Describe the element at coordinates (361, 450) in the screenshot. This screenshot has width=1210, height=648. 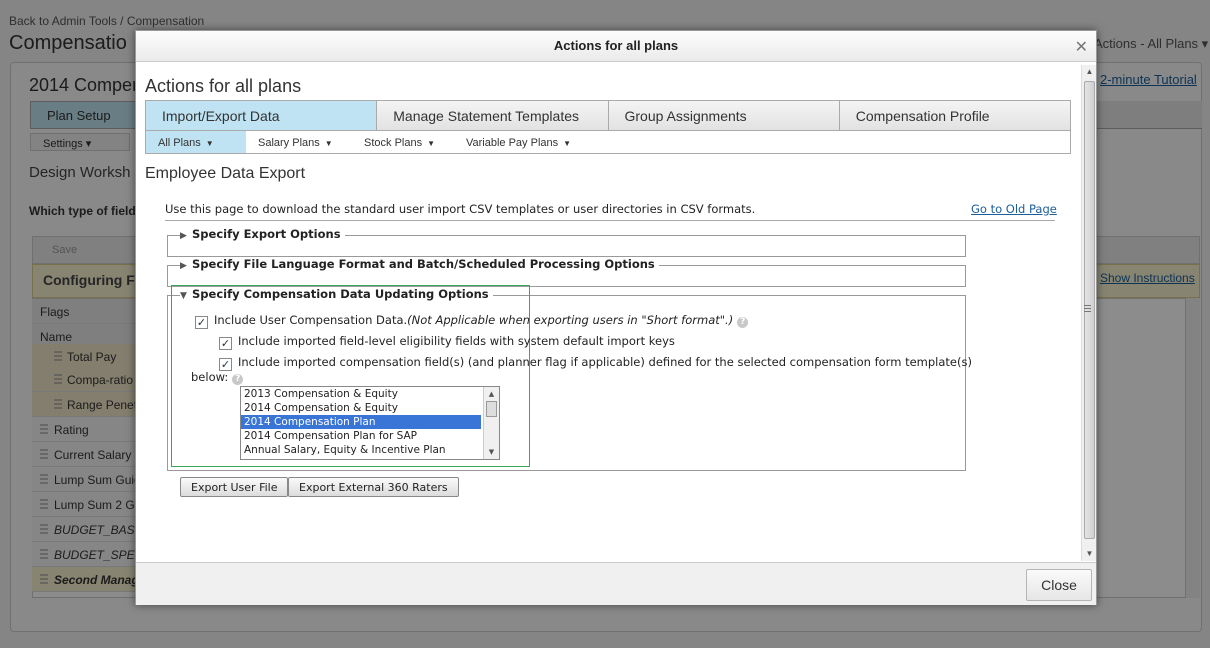
I see `list-item: Annual Salary, Equity & Incentive Plan` at that location.